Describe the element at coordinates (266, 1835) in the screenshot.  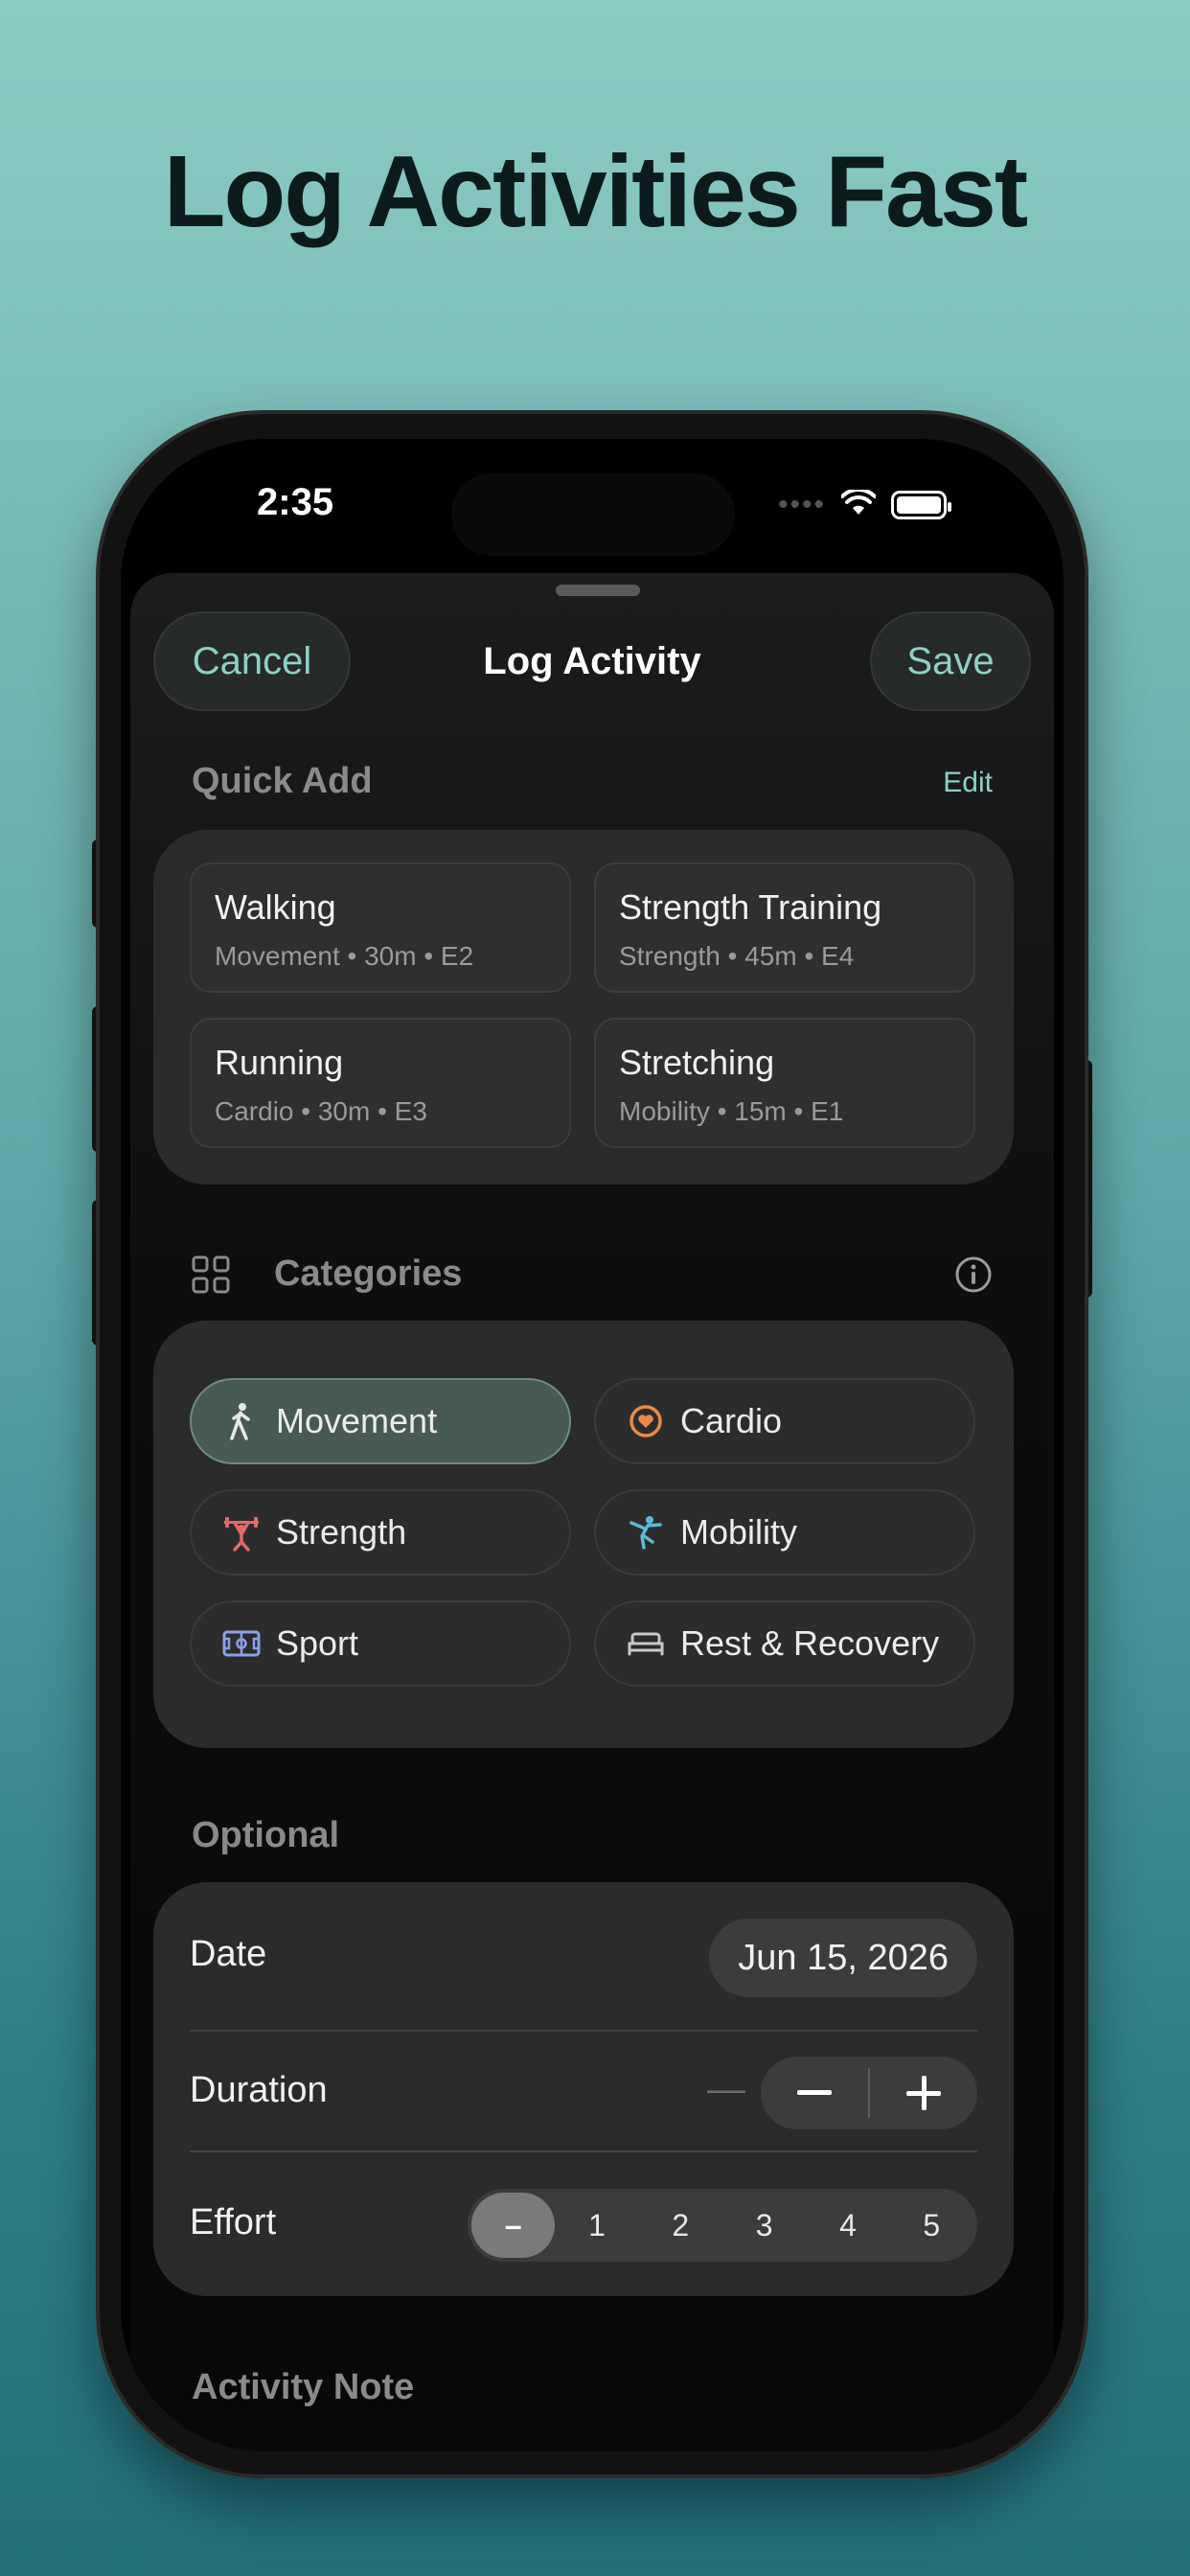
I see `optional-label: Optional` at that location.